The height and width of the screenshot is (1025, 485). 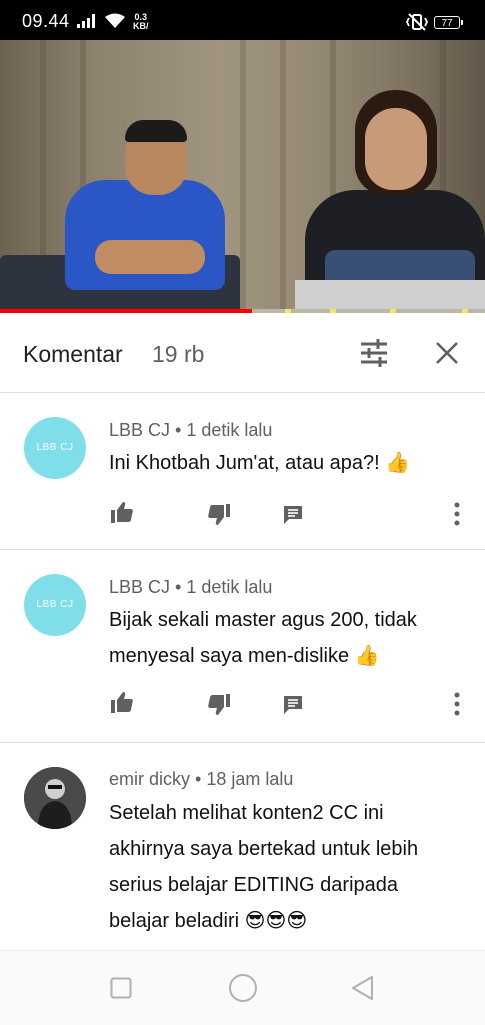 What do you see at coordinates (417, 22) in the screenshot?
I see `vibrate-icon` at bounding box center [417, 22].